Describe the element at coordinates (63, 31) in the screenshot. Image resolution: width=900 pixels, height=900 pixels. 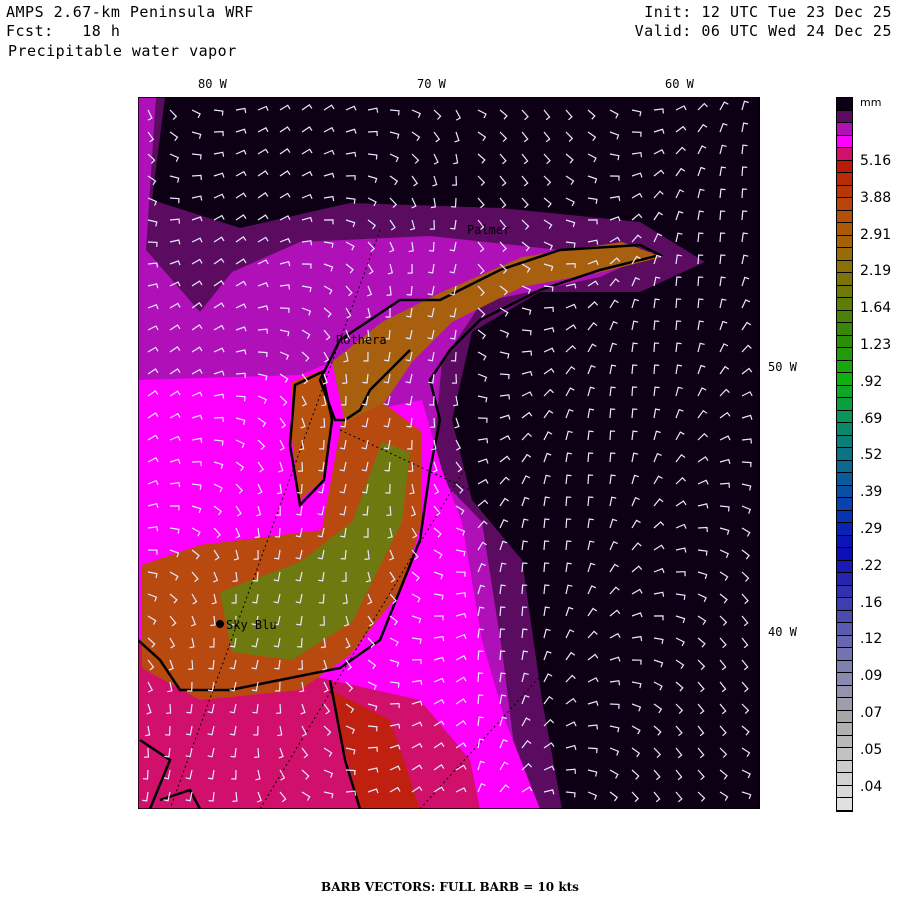
I see `forecast-hour: Fcst: 18 h` at that location.